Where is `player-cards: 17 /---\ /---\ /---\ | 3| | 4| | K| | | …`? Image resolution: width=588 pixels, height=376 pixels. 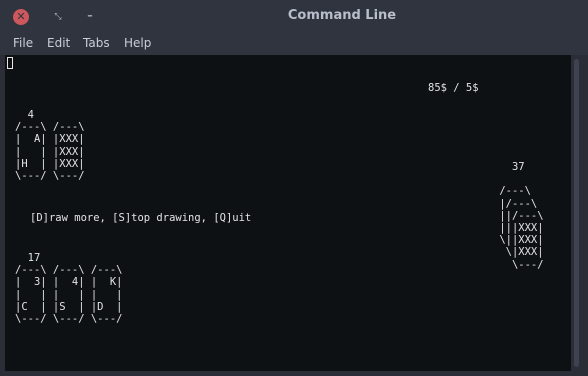 player-cards: 17 /---\ /---\ /---\ | 3| | 4| | K| | | … is located at coordinates (69, 289).